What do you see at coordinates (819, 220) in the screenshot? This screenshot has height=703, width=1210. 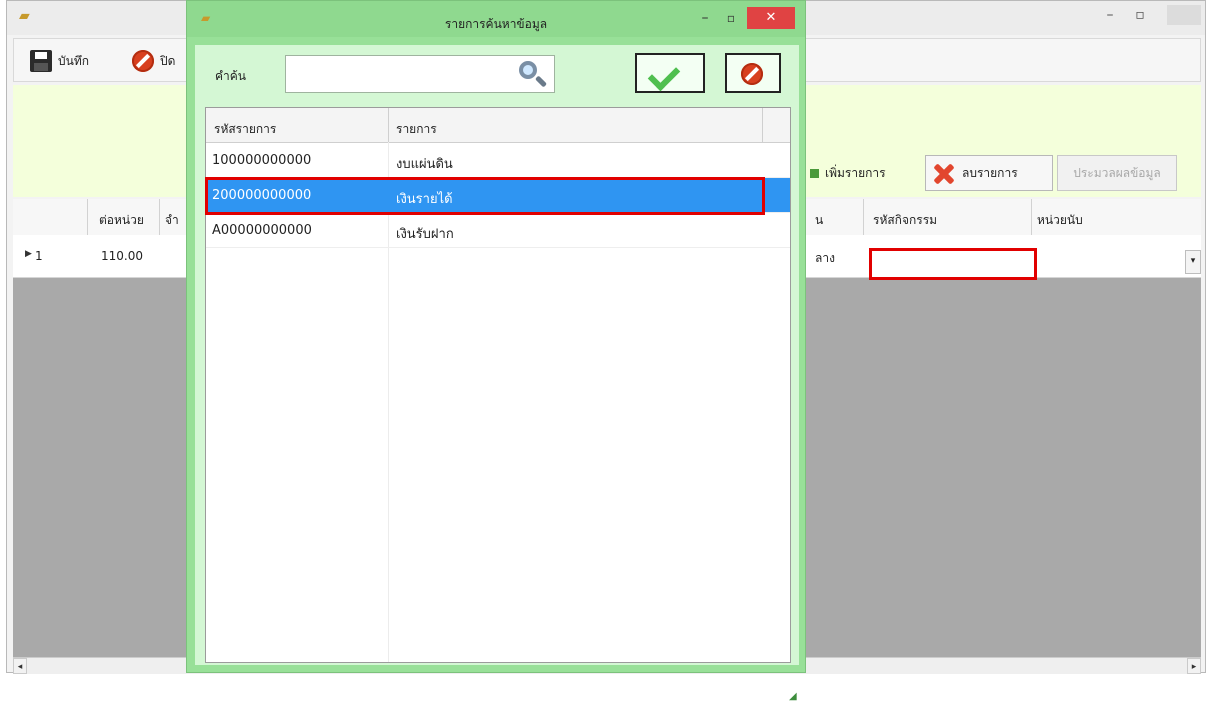 I see `column-header: น` at bounding box center [819, 220].